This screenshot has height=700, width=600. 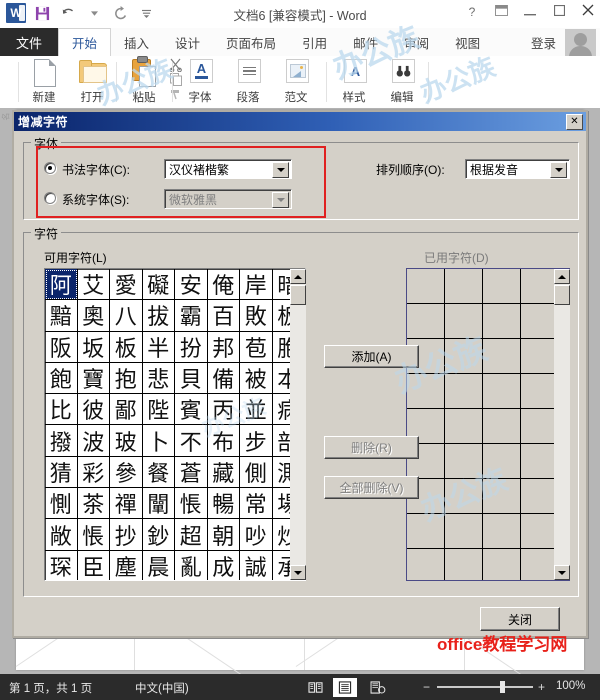 I want to click on tab-references: 引用, so click(x=314, y=42).